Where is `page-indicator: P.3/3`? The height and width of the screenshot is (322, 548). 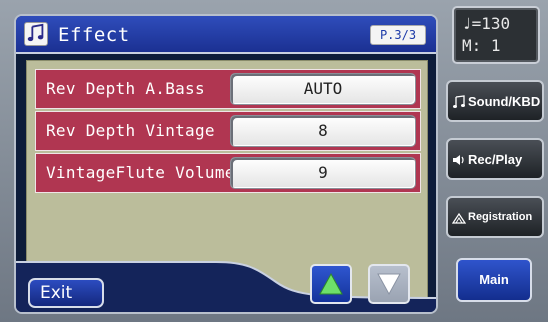
page-indicator: P.3/3 is located at coordinates (398, 35).